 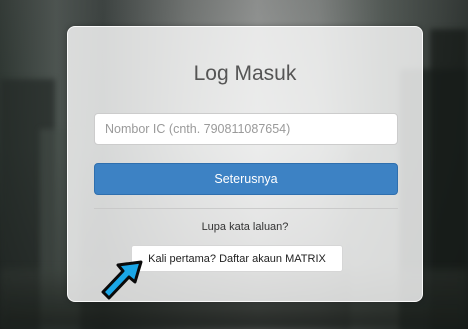 I want to click on arrow-pointer-icon, so click(x=122, y=280).